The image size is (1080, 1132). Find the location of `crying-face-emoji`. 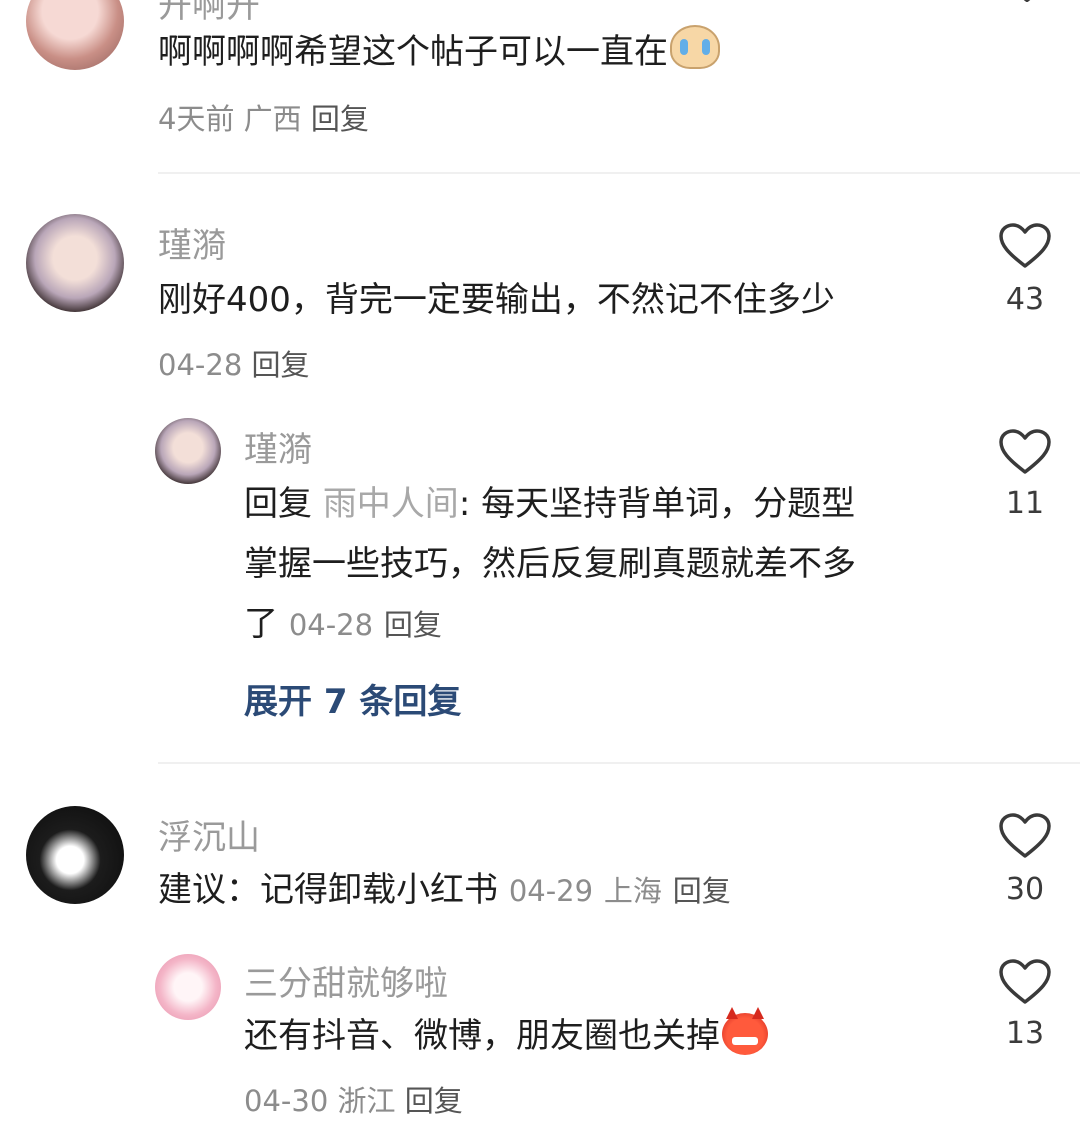

crying-face-emoji is located at coordinates (695, 47).